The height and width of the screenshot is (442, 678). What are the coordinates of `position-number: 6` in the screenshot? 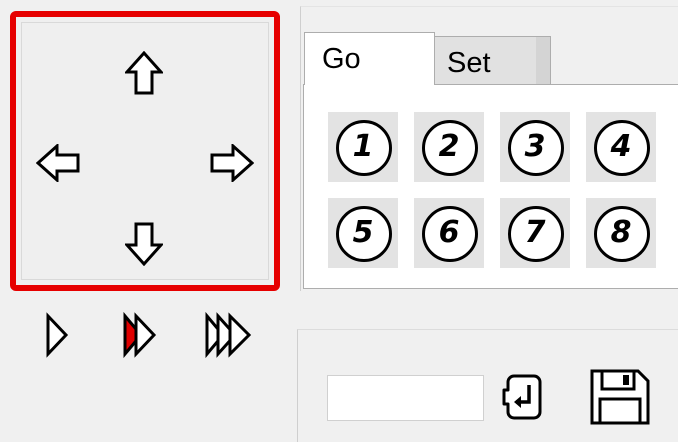 It's located at (449, 232).